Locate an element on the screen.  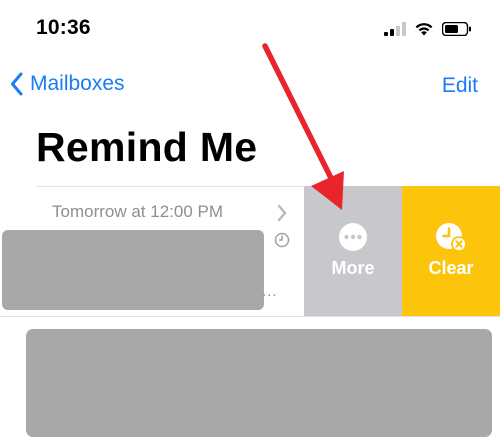
back-button: Mailboxes is located at coordinates (67, 84).